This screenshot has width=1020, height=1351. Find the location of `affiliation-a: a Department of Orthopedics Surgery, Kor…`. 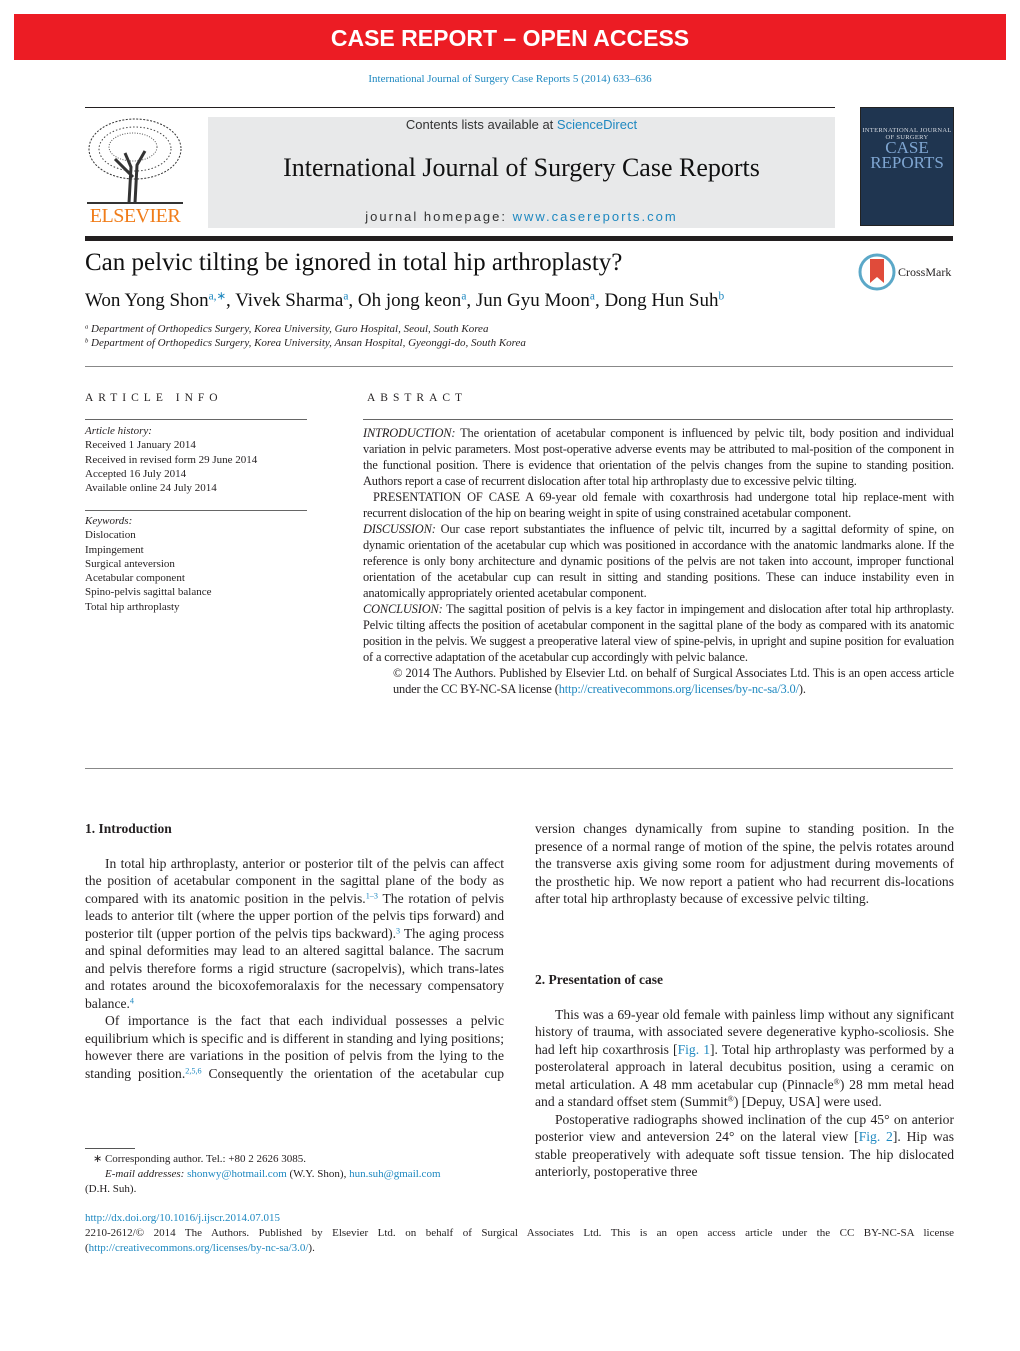

affiliation-a: a Department of Orthopedics Surgery, Kor… is located at coordinates (286, 329).